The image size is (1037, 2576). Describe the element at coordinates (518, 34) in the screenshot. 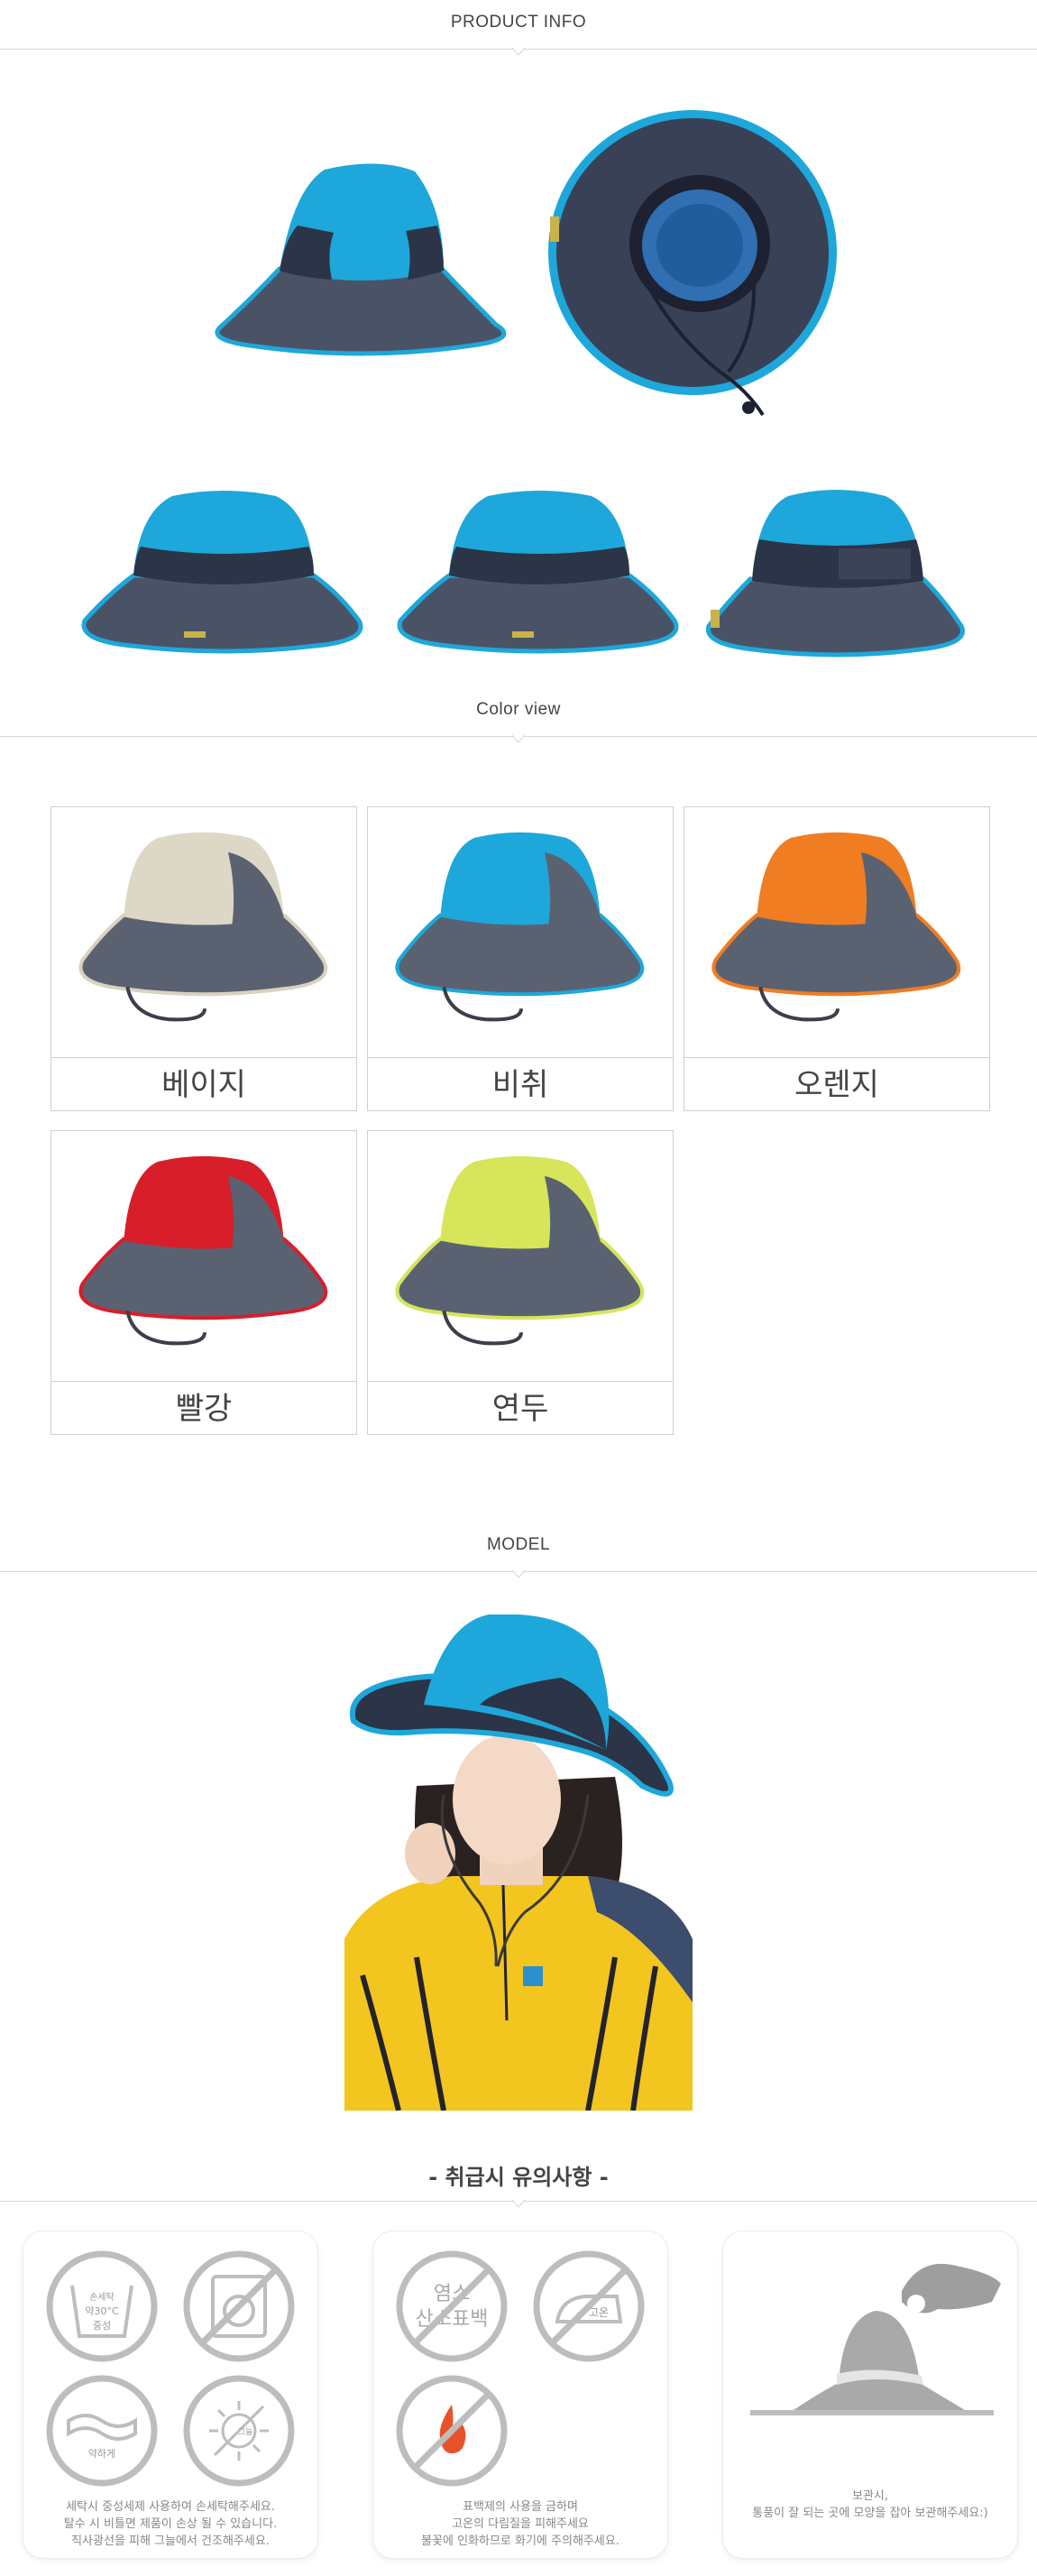

I see `product-info-header: PRODUCT INFO` at that location.